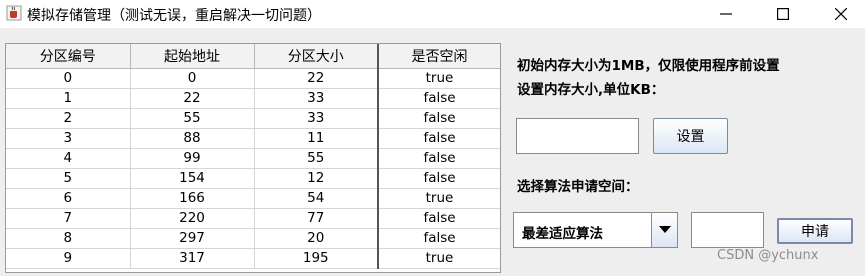  What do you see at coordinates (68, 238) in the screenshot?
I see `cell-partition-id: 8` at bounding box center [68, 238].